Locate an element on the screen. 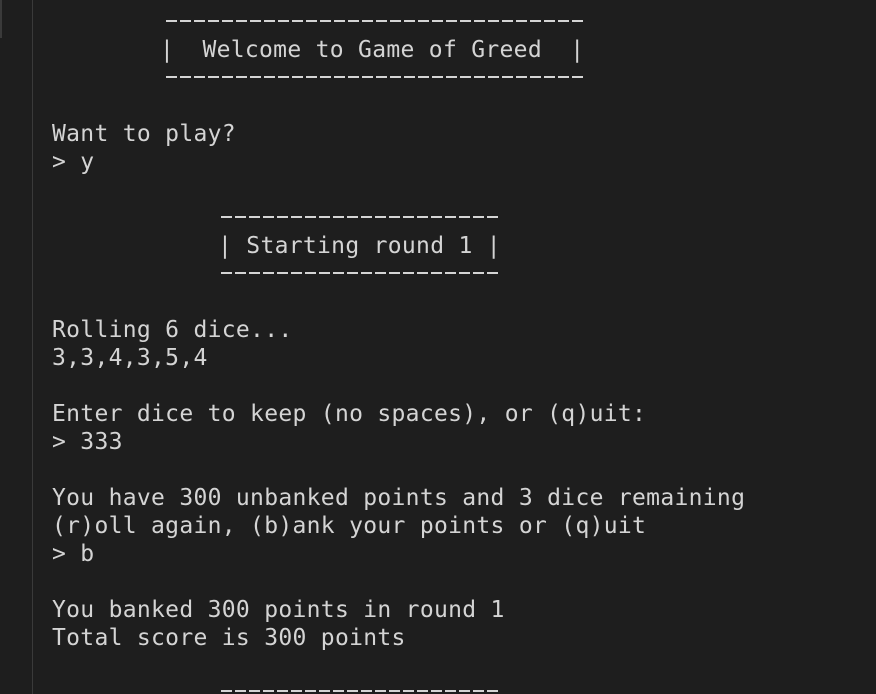  welcome-box-text: | Welcome to Game of Greed | is located at coordinates (372, 50).